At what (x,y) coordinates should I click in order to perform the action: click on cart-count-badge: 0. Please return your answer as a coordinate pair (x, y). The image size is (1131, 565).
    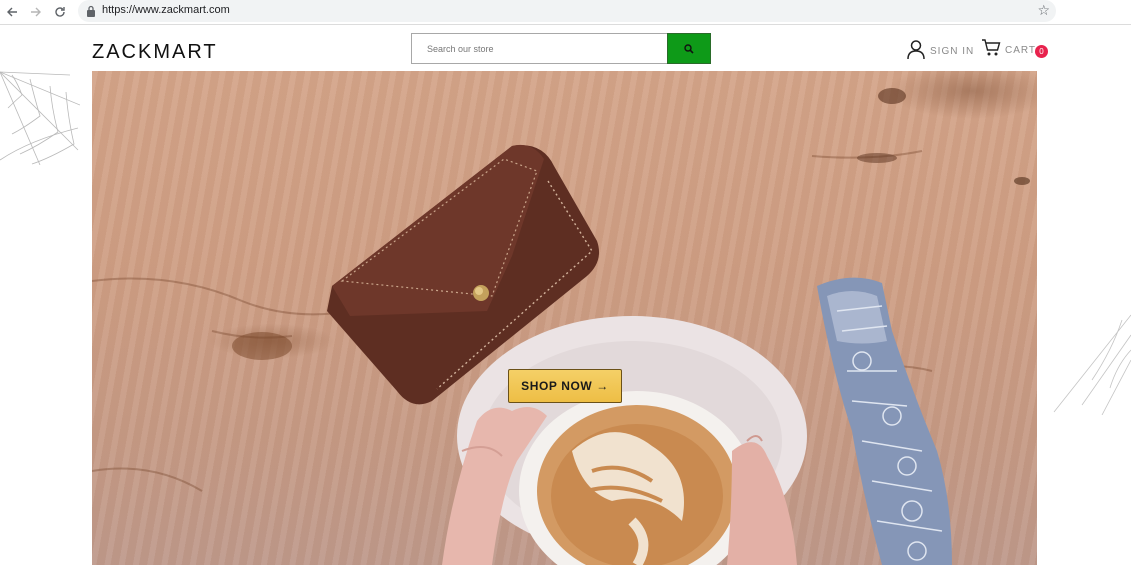
    Looking at the image, I should click on (1041, 51).